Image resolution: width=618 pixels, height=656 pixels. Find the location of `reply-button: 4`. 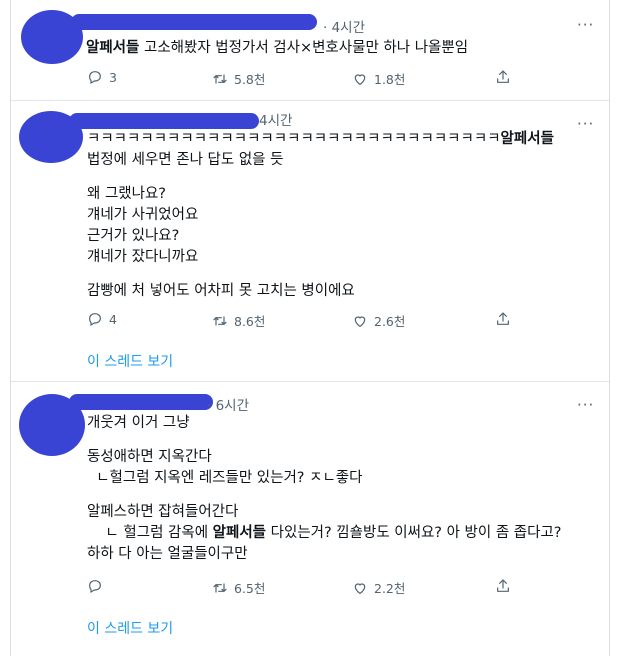

reply-button: 4 is located at coordinates (102, 319).